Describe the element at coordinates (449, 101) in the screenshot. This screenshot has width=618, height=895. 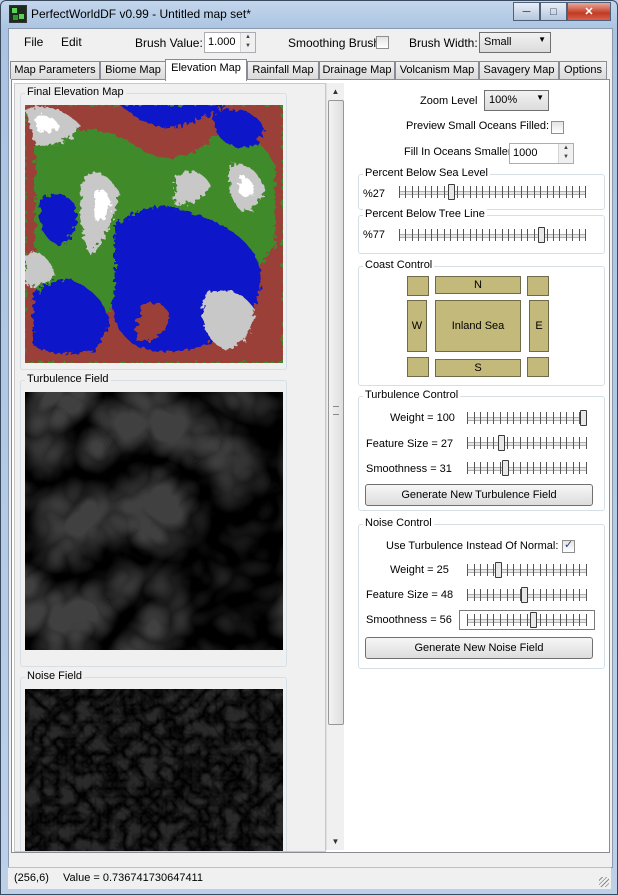
I see `zoom-level-label: Zoom Level` at that location.